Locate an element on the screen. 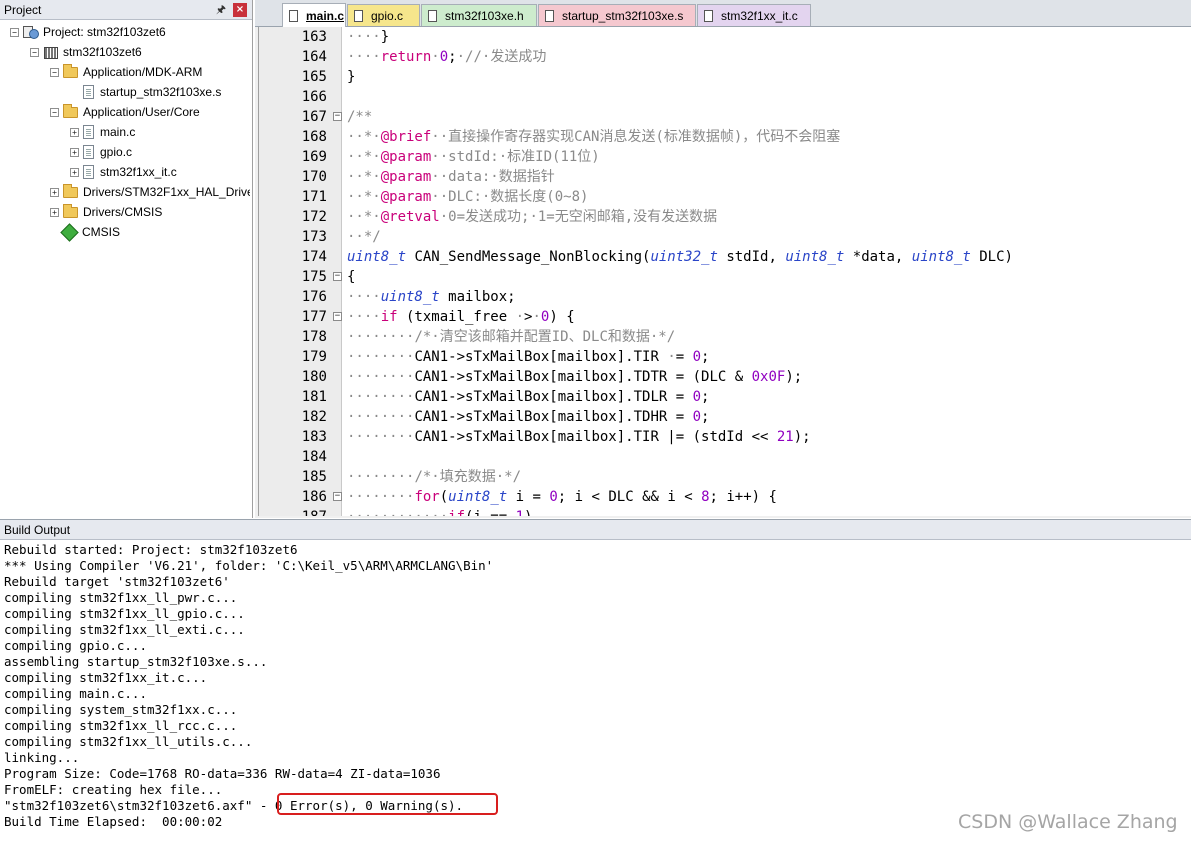  tree-item-folder: + Drivers/STM32F1xx_HAL_Driver is located at coordinates (150, 192).